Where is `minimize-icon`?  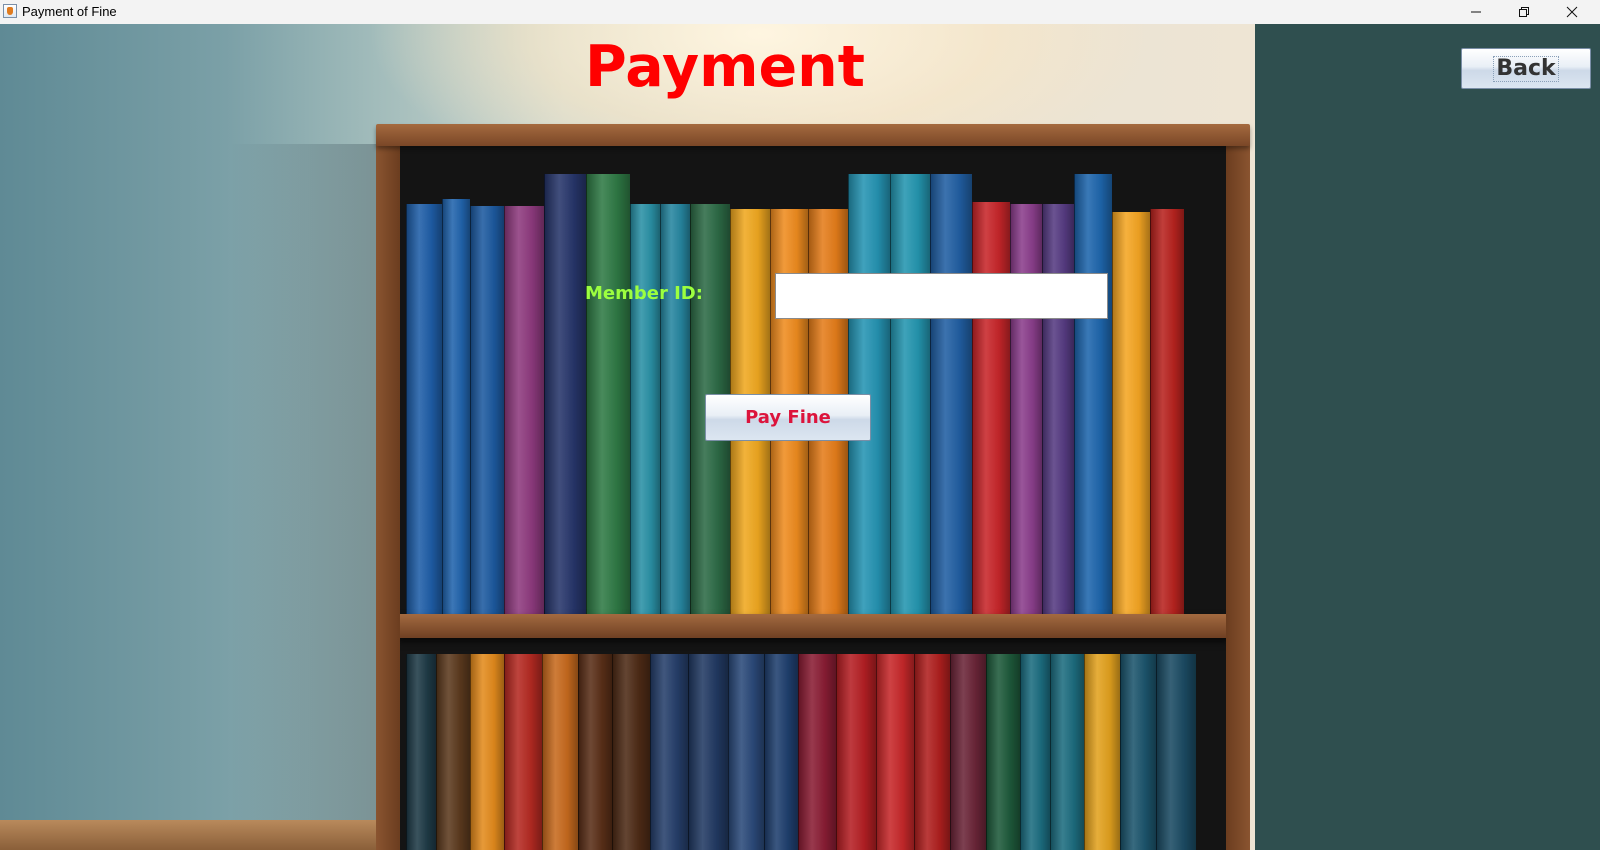 minimize-icon is located at coordinates (1476, 12).